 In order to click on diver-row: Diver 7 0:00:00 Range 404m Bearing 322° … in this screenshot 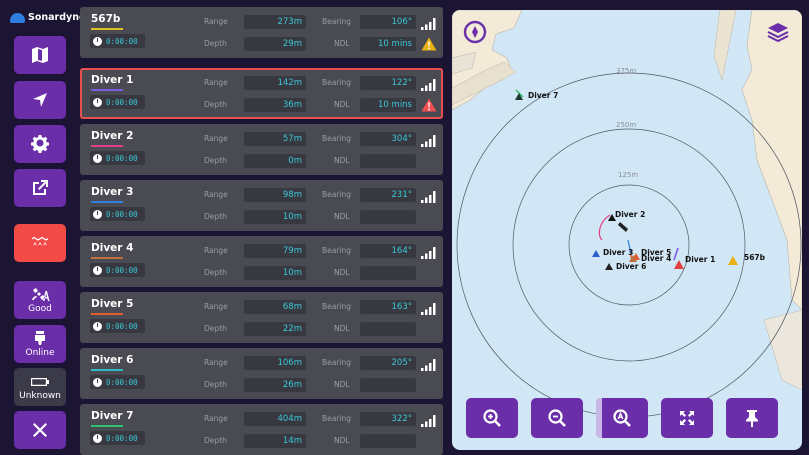, I will do `click(261, 429)`.